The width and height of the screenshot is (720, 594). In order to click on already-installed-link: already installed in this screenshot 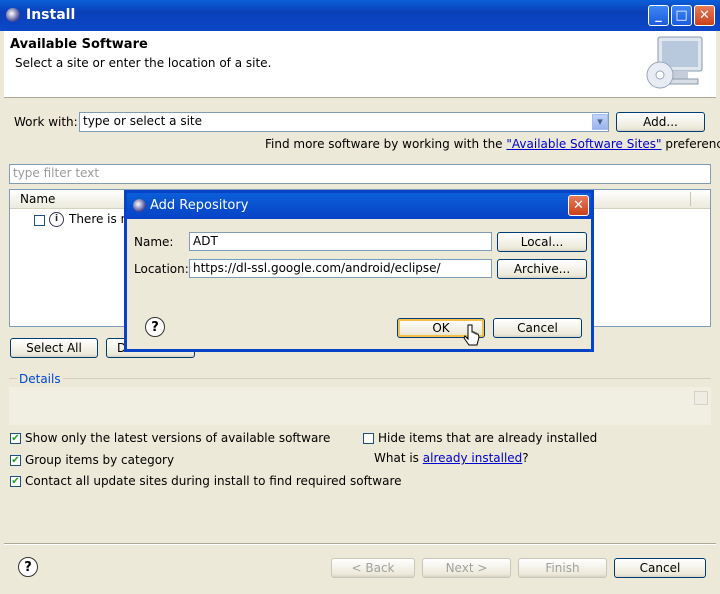, I will do `click(473, 458)`.